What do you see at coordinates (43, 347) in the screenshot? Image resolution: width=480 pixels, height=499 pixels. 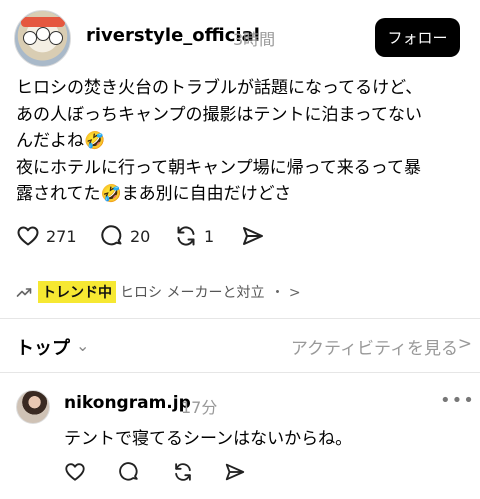 I see `sort-dropdown-label: トップ` at bounding box center [43, 347].